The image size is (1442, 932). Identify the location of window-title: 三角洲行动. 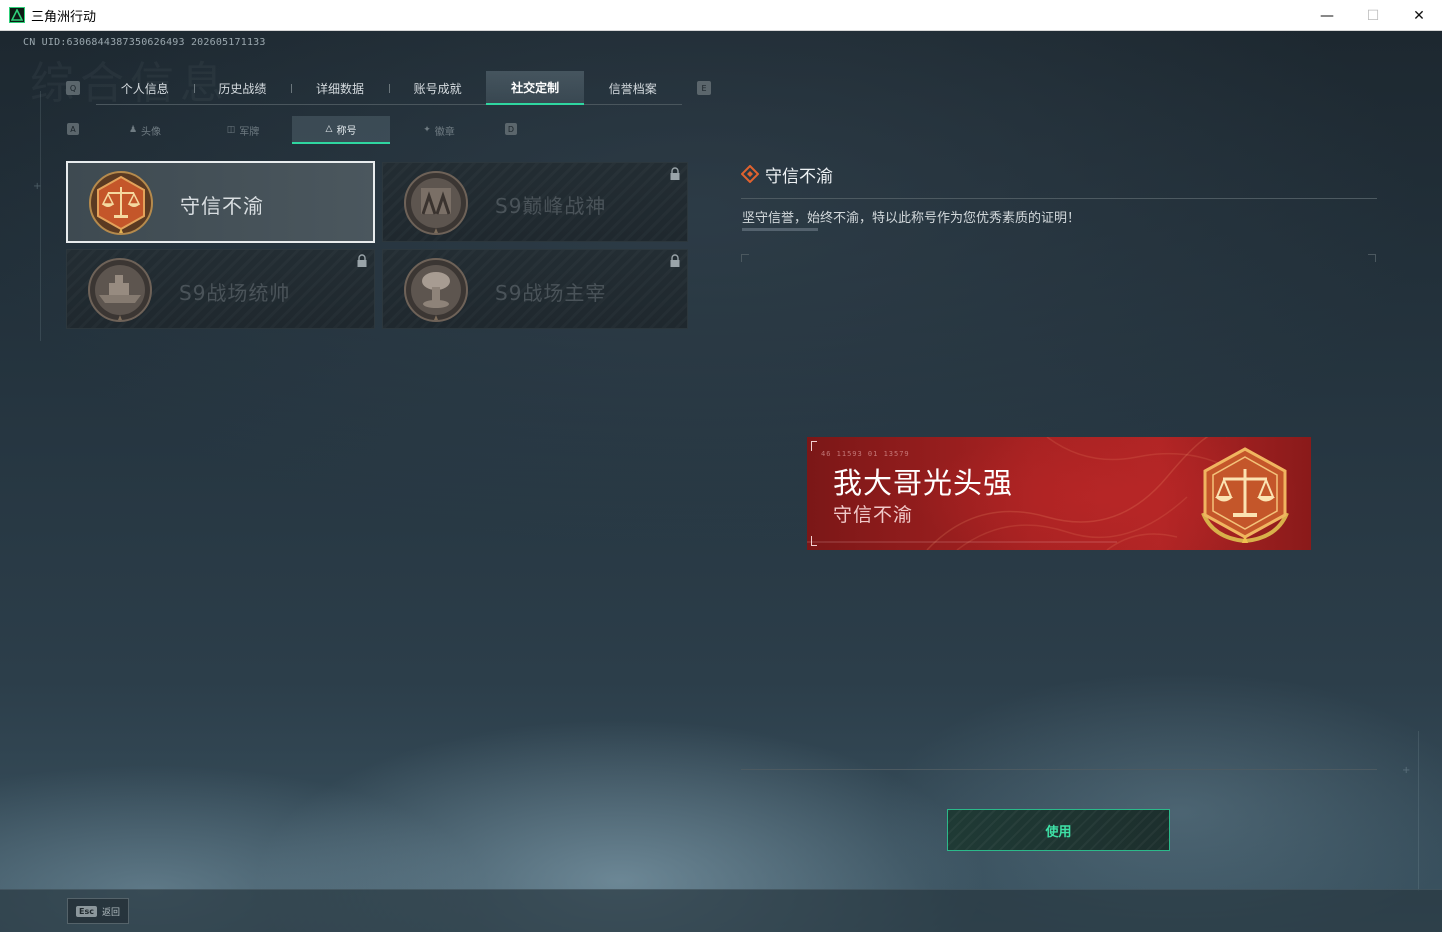
(64, 17).